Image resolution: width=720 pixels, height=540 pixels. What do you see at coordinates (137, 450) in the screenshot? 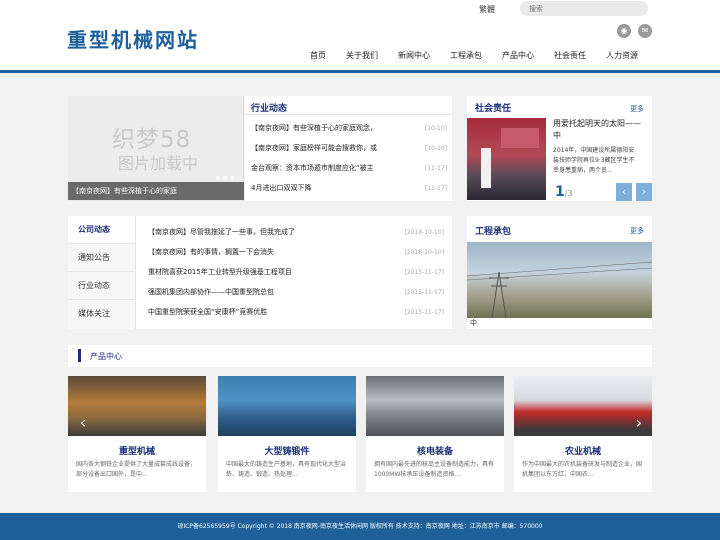
I see `product-name: 重型机械` at bounding box center [137, 450].